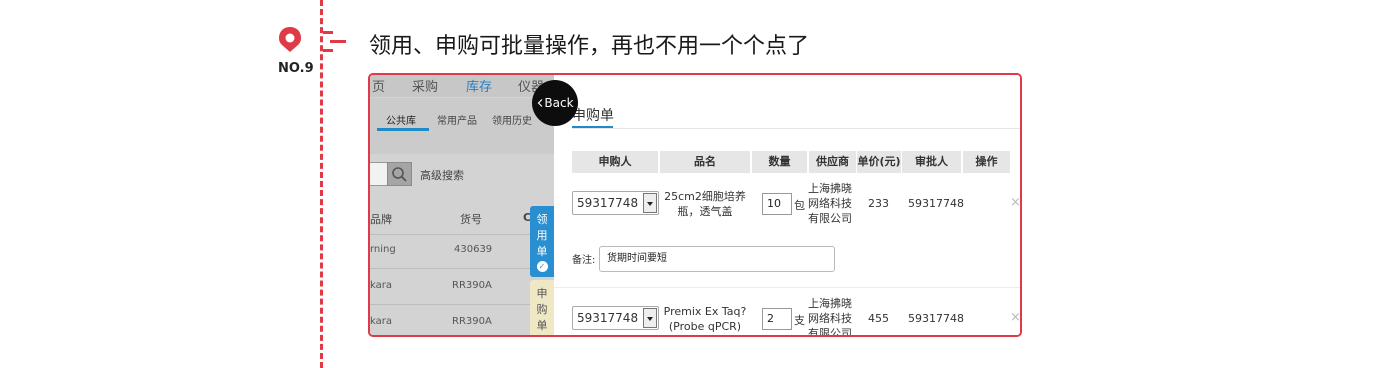  I want to click on product-name: Premix Ex Taq? (Probe qPCR), so click(705, 319).